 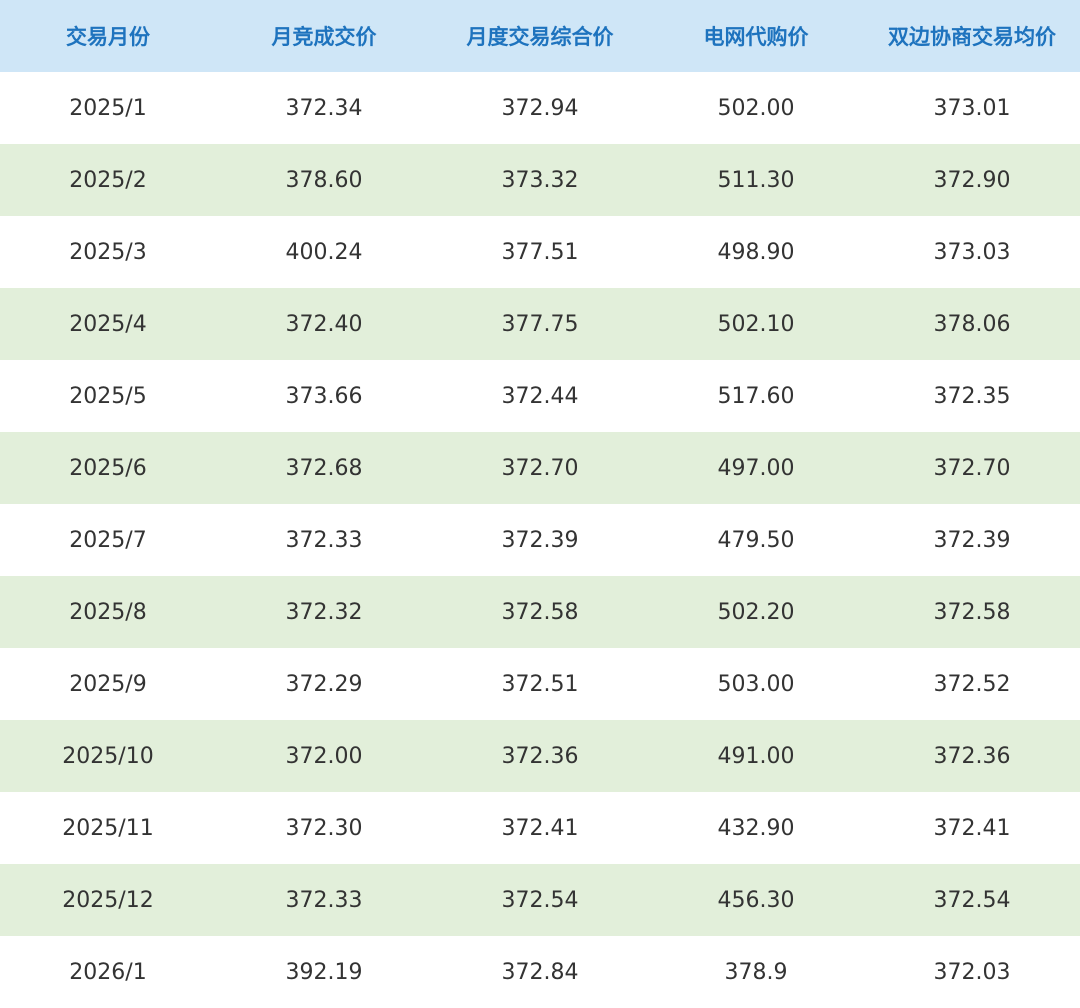 I want to click on cell-grid-agent-price: 502.00, so click(x=756, y=108).